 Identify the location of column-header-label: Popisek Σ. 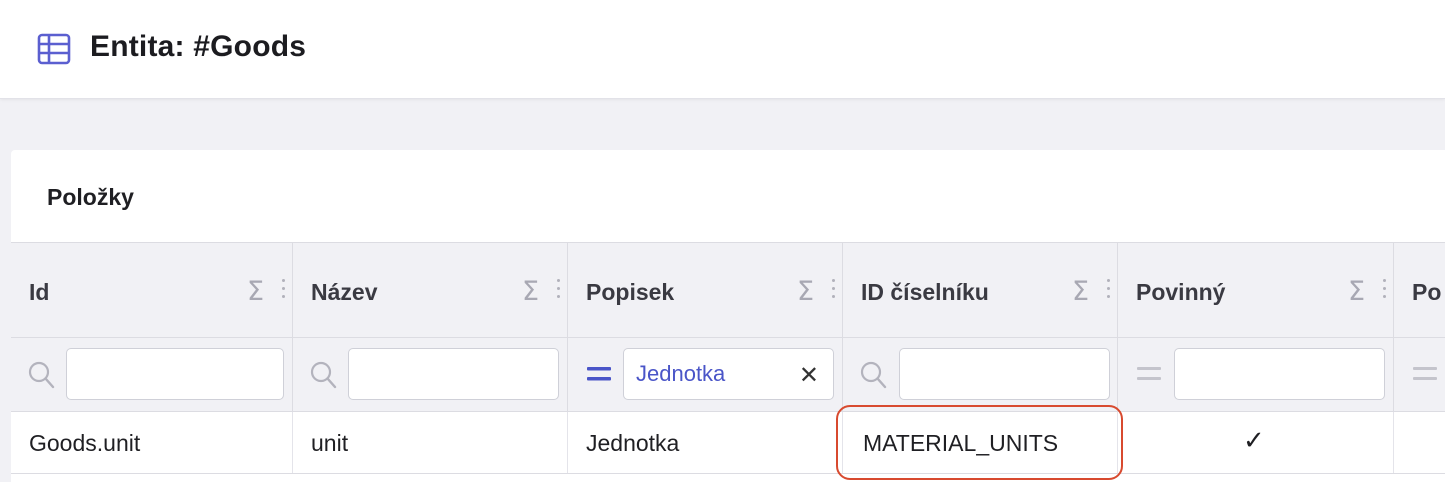
(705, 290).